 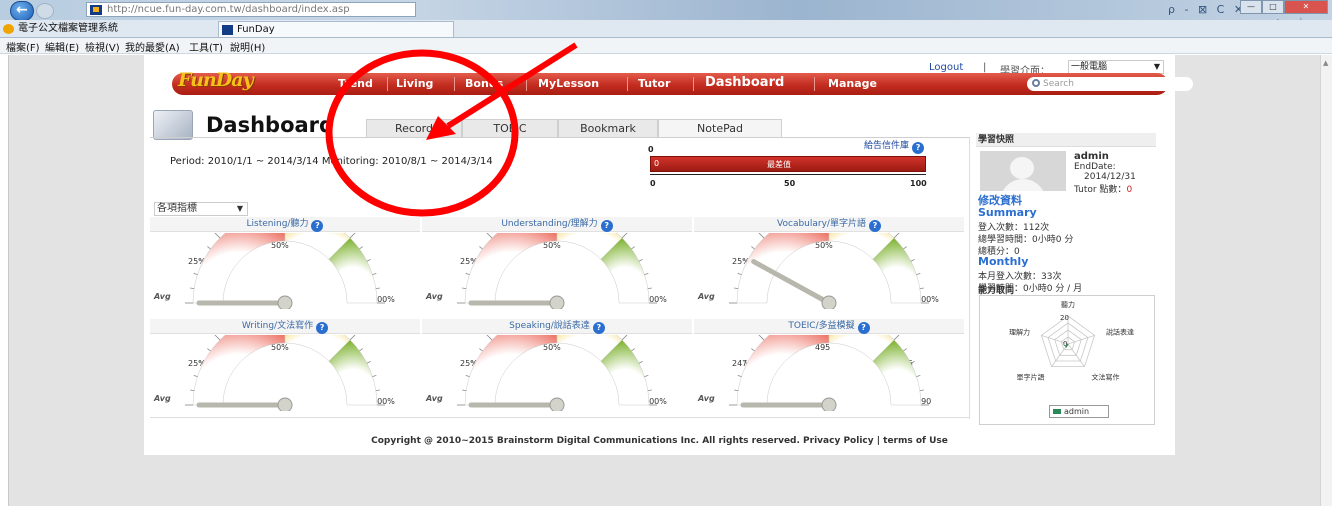 I want to click on page-margin-right, so click(x=1247, y=280).